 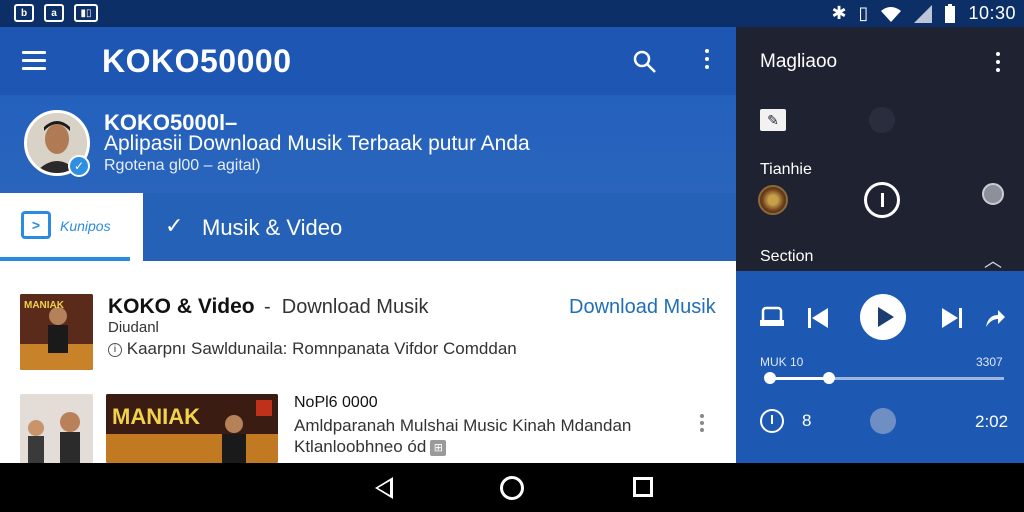 I want to click on search-icon, so click(x=645, y=62).